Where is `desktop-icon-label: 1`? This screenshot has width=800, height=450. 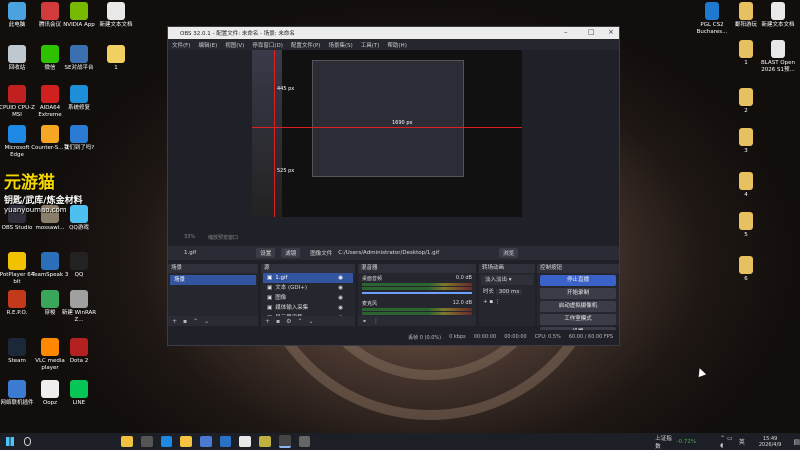 desktop-icon-label: 1 is located at coordinates (116, 68).